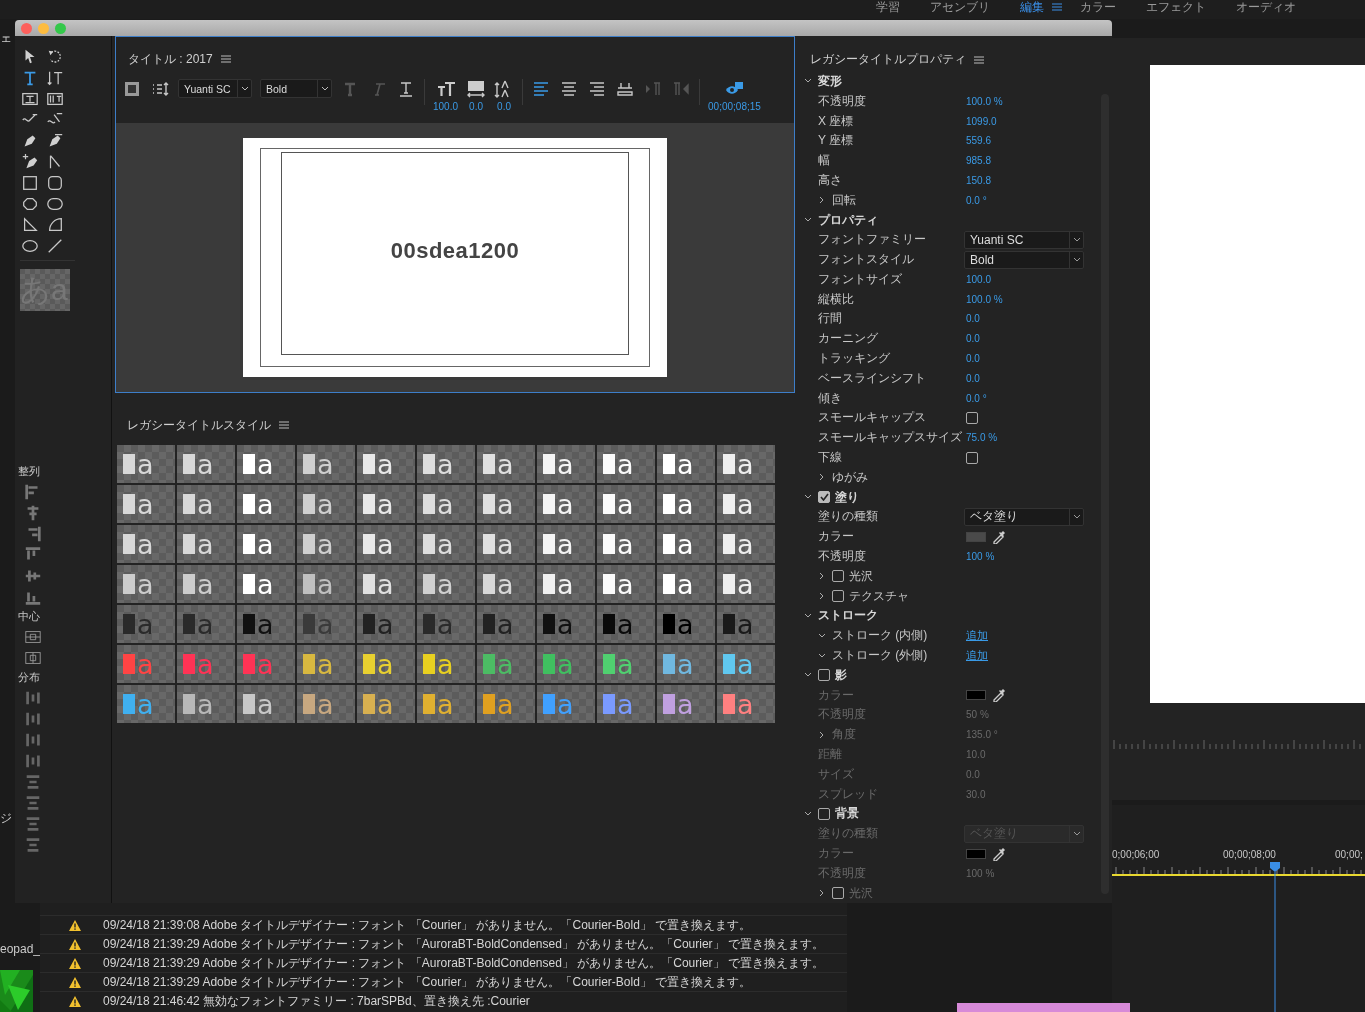 The width and height of the screenshot is (1365, 1012). What do you see at coordinates (822, 576) in the screenshot?
I see `chevron-right-icon` at bounding box center [822, 576].